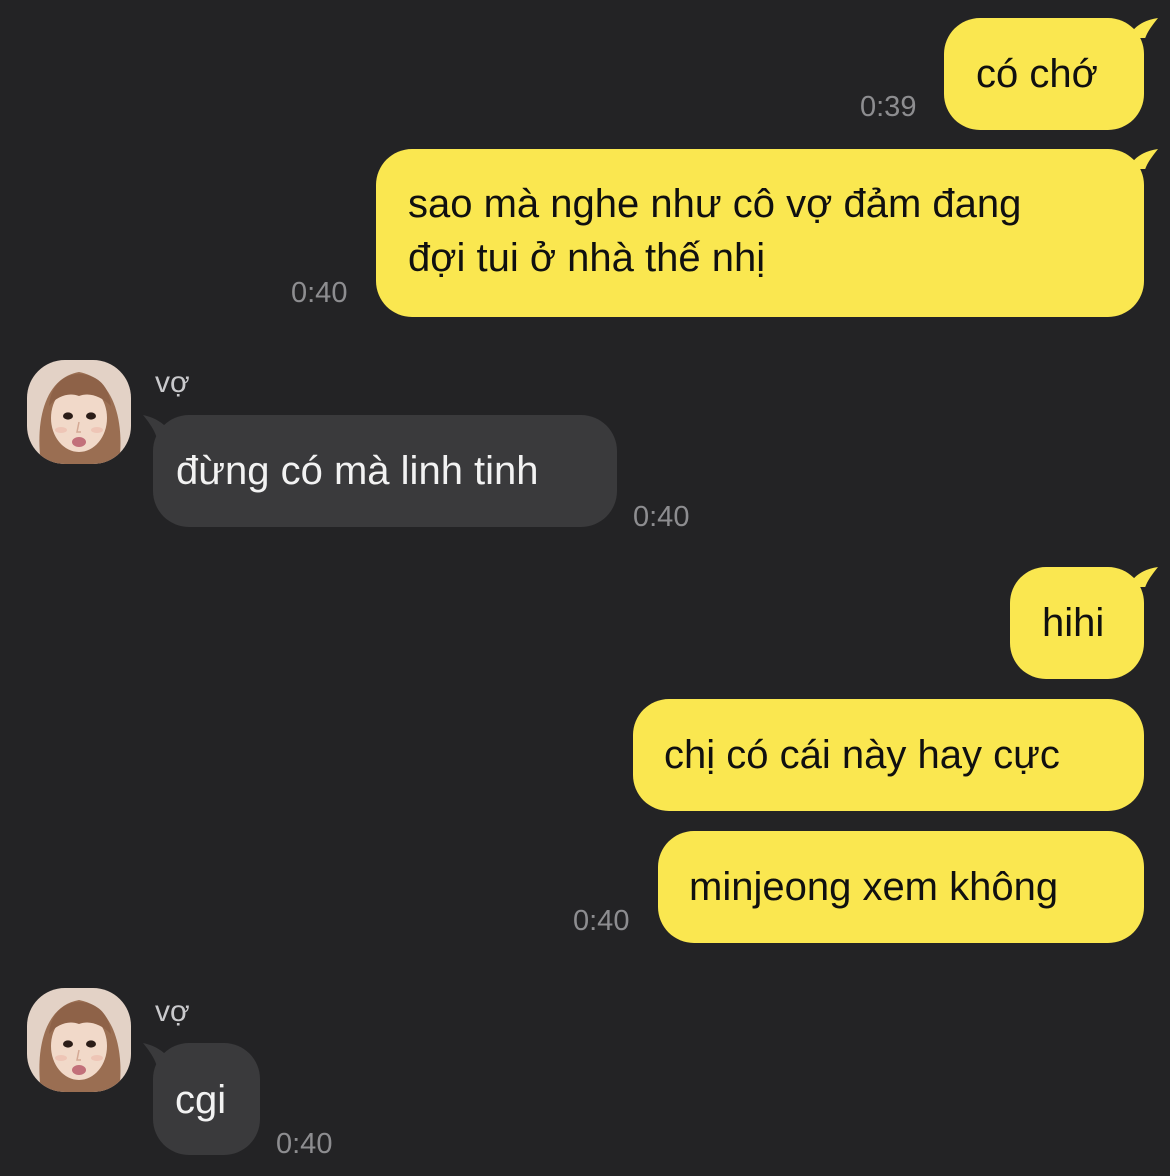  I want to click on message-bubble-outgoing: minjeong xem không, so click(901, 887).